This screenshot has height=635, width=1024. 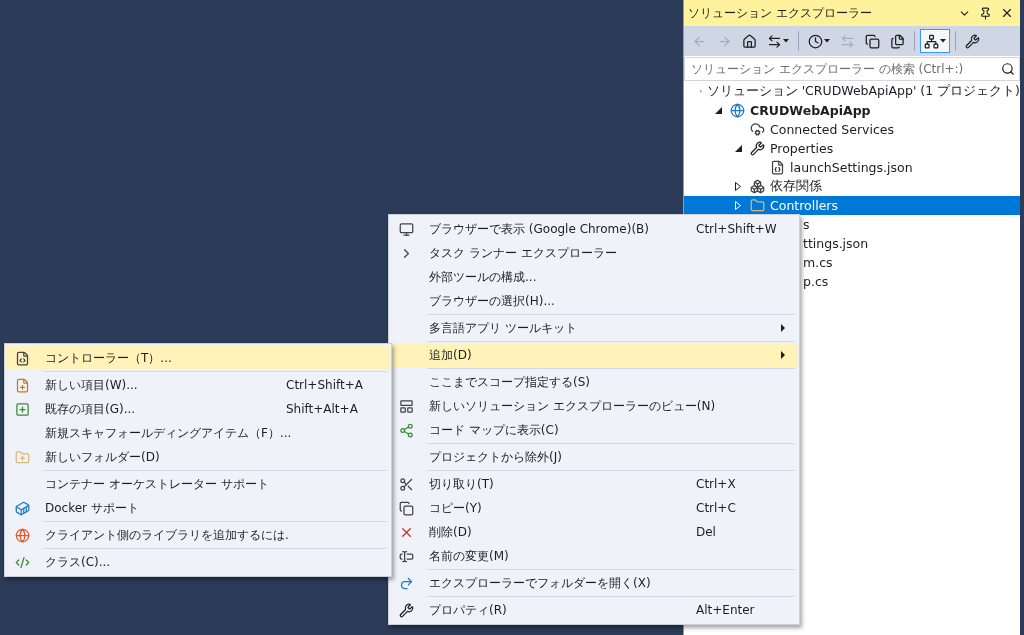 I want to click on close-icon, so click(x=1007, y=13).